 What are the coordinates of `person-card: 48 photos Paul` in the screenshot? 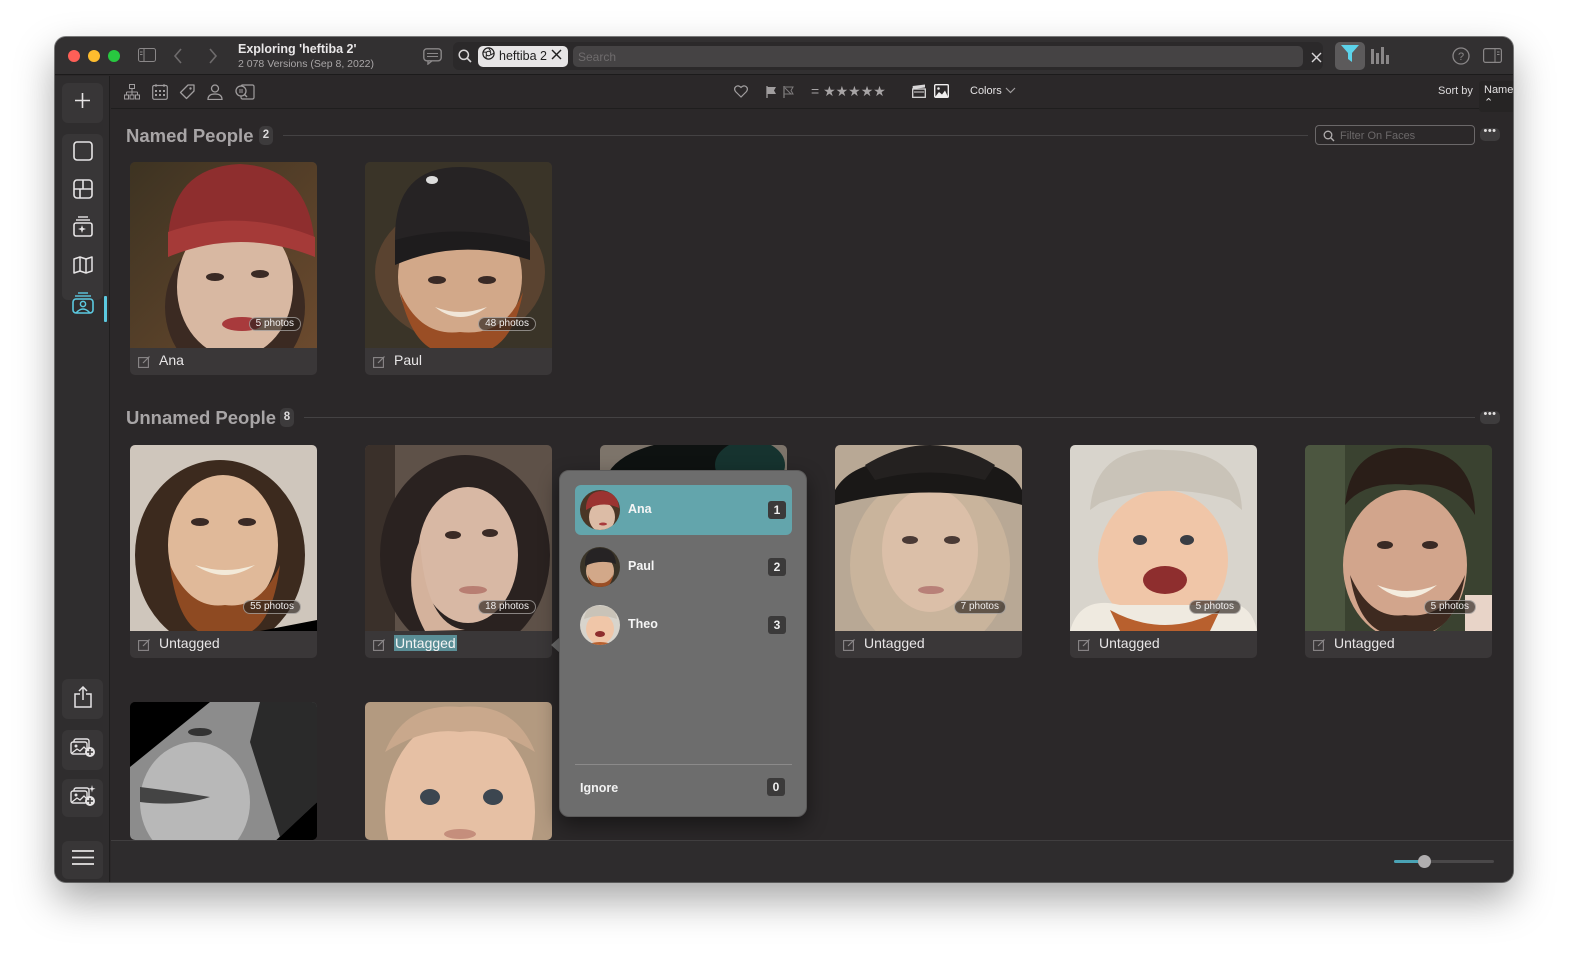 It's located at (458, 268).